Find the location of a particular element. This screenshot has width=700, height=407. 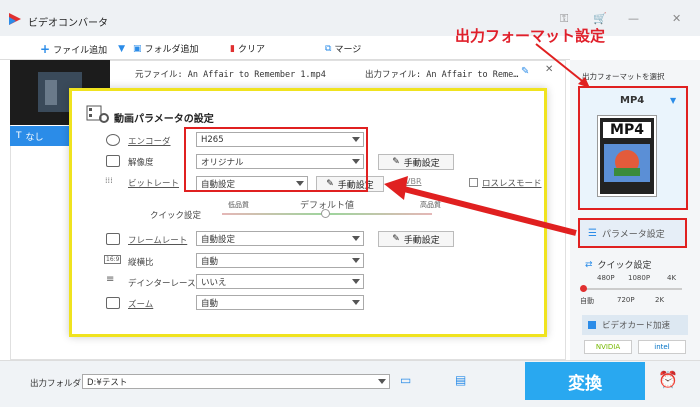

output-folder-value: D:¥テスト is located at coordinates (107, 382).